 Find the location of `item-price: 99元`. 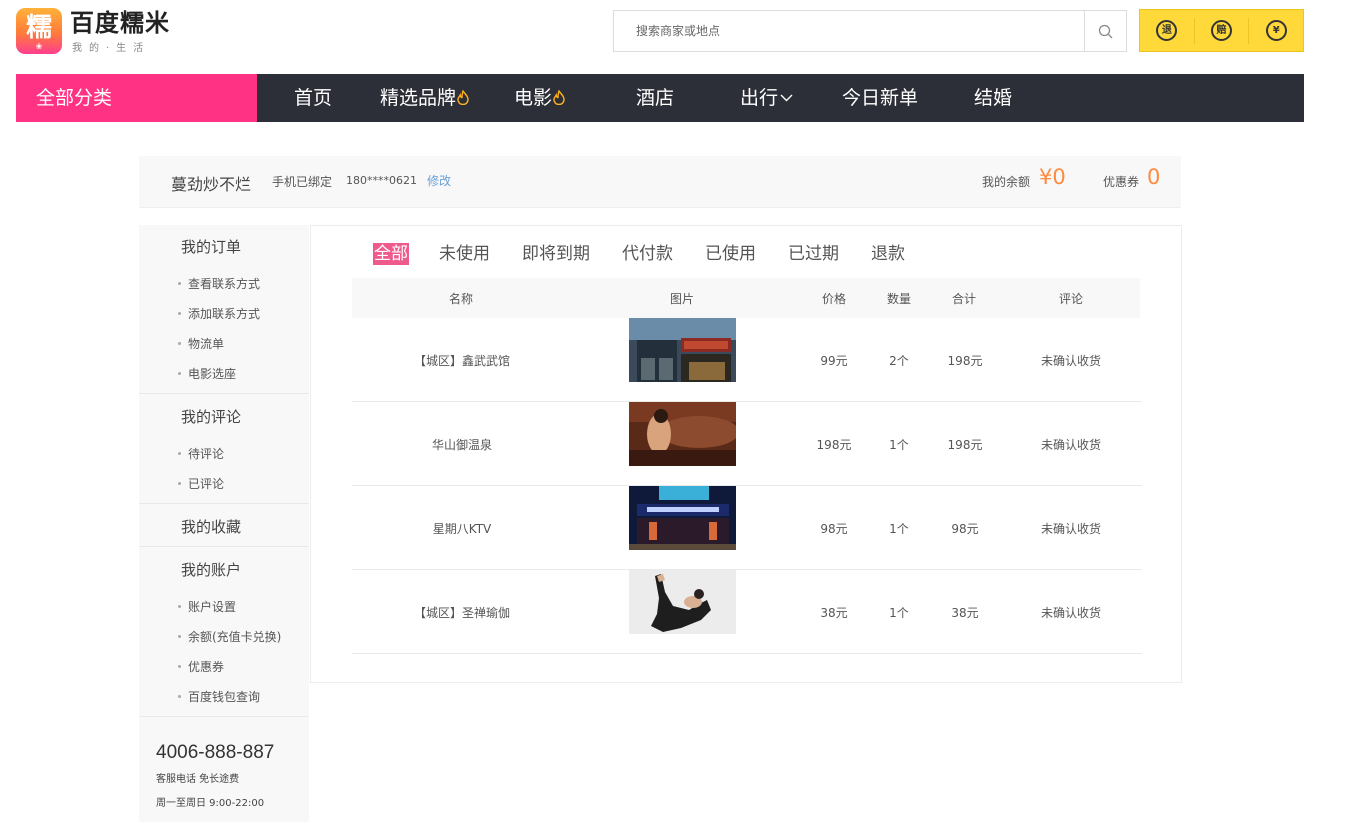

item-price: 99元 is located at coordinates (834, 361).